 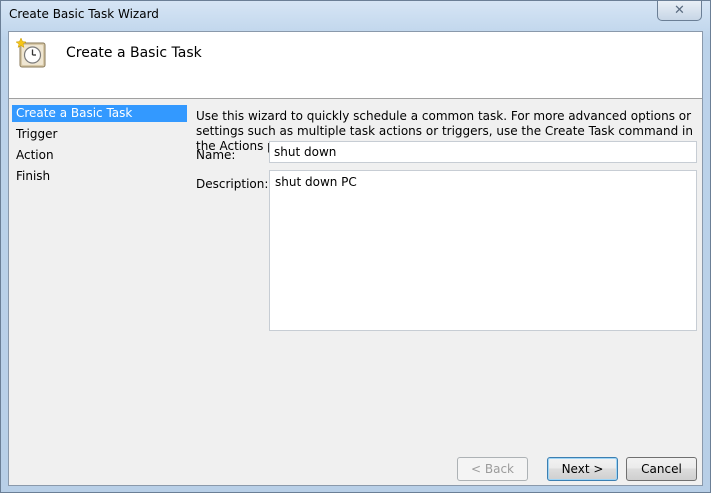 I want to click on close-button: ✕, so click(x=679, y=11).